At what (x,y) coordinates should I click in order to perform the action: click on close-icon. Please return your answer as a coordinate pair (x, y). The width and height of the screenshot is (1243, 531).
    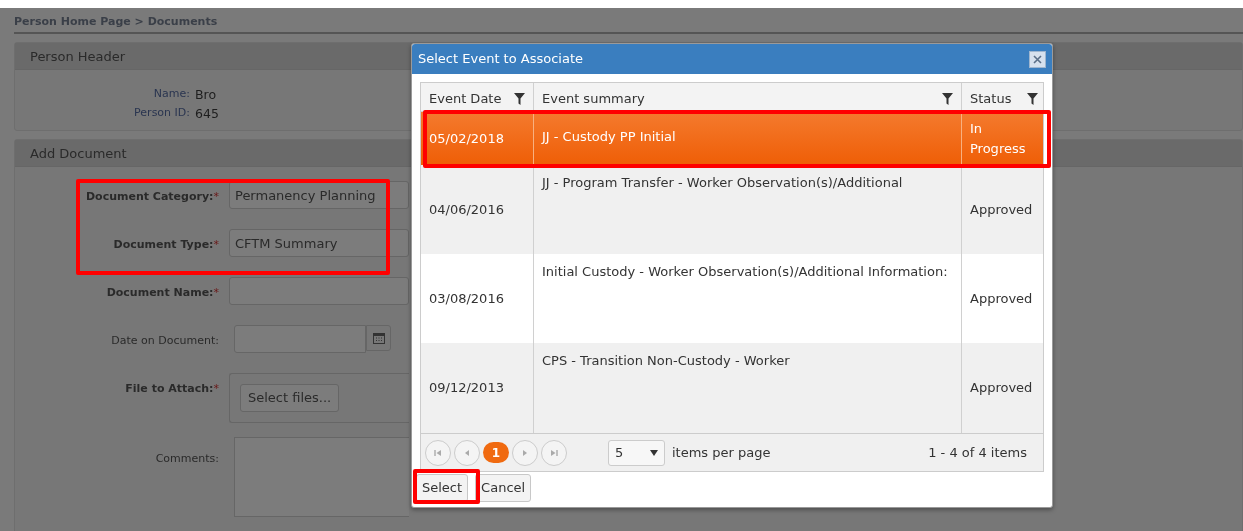
    Looking at the image, I should click on (1037, 59).